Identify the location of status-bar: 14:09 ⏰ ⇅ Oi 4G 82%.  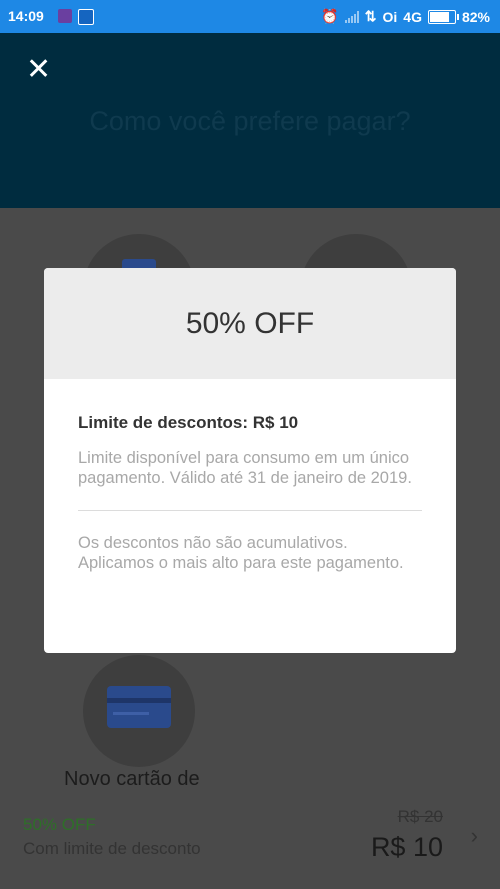
(250, 16).